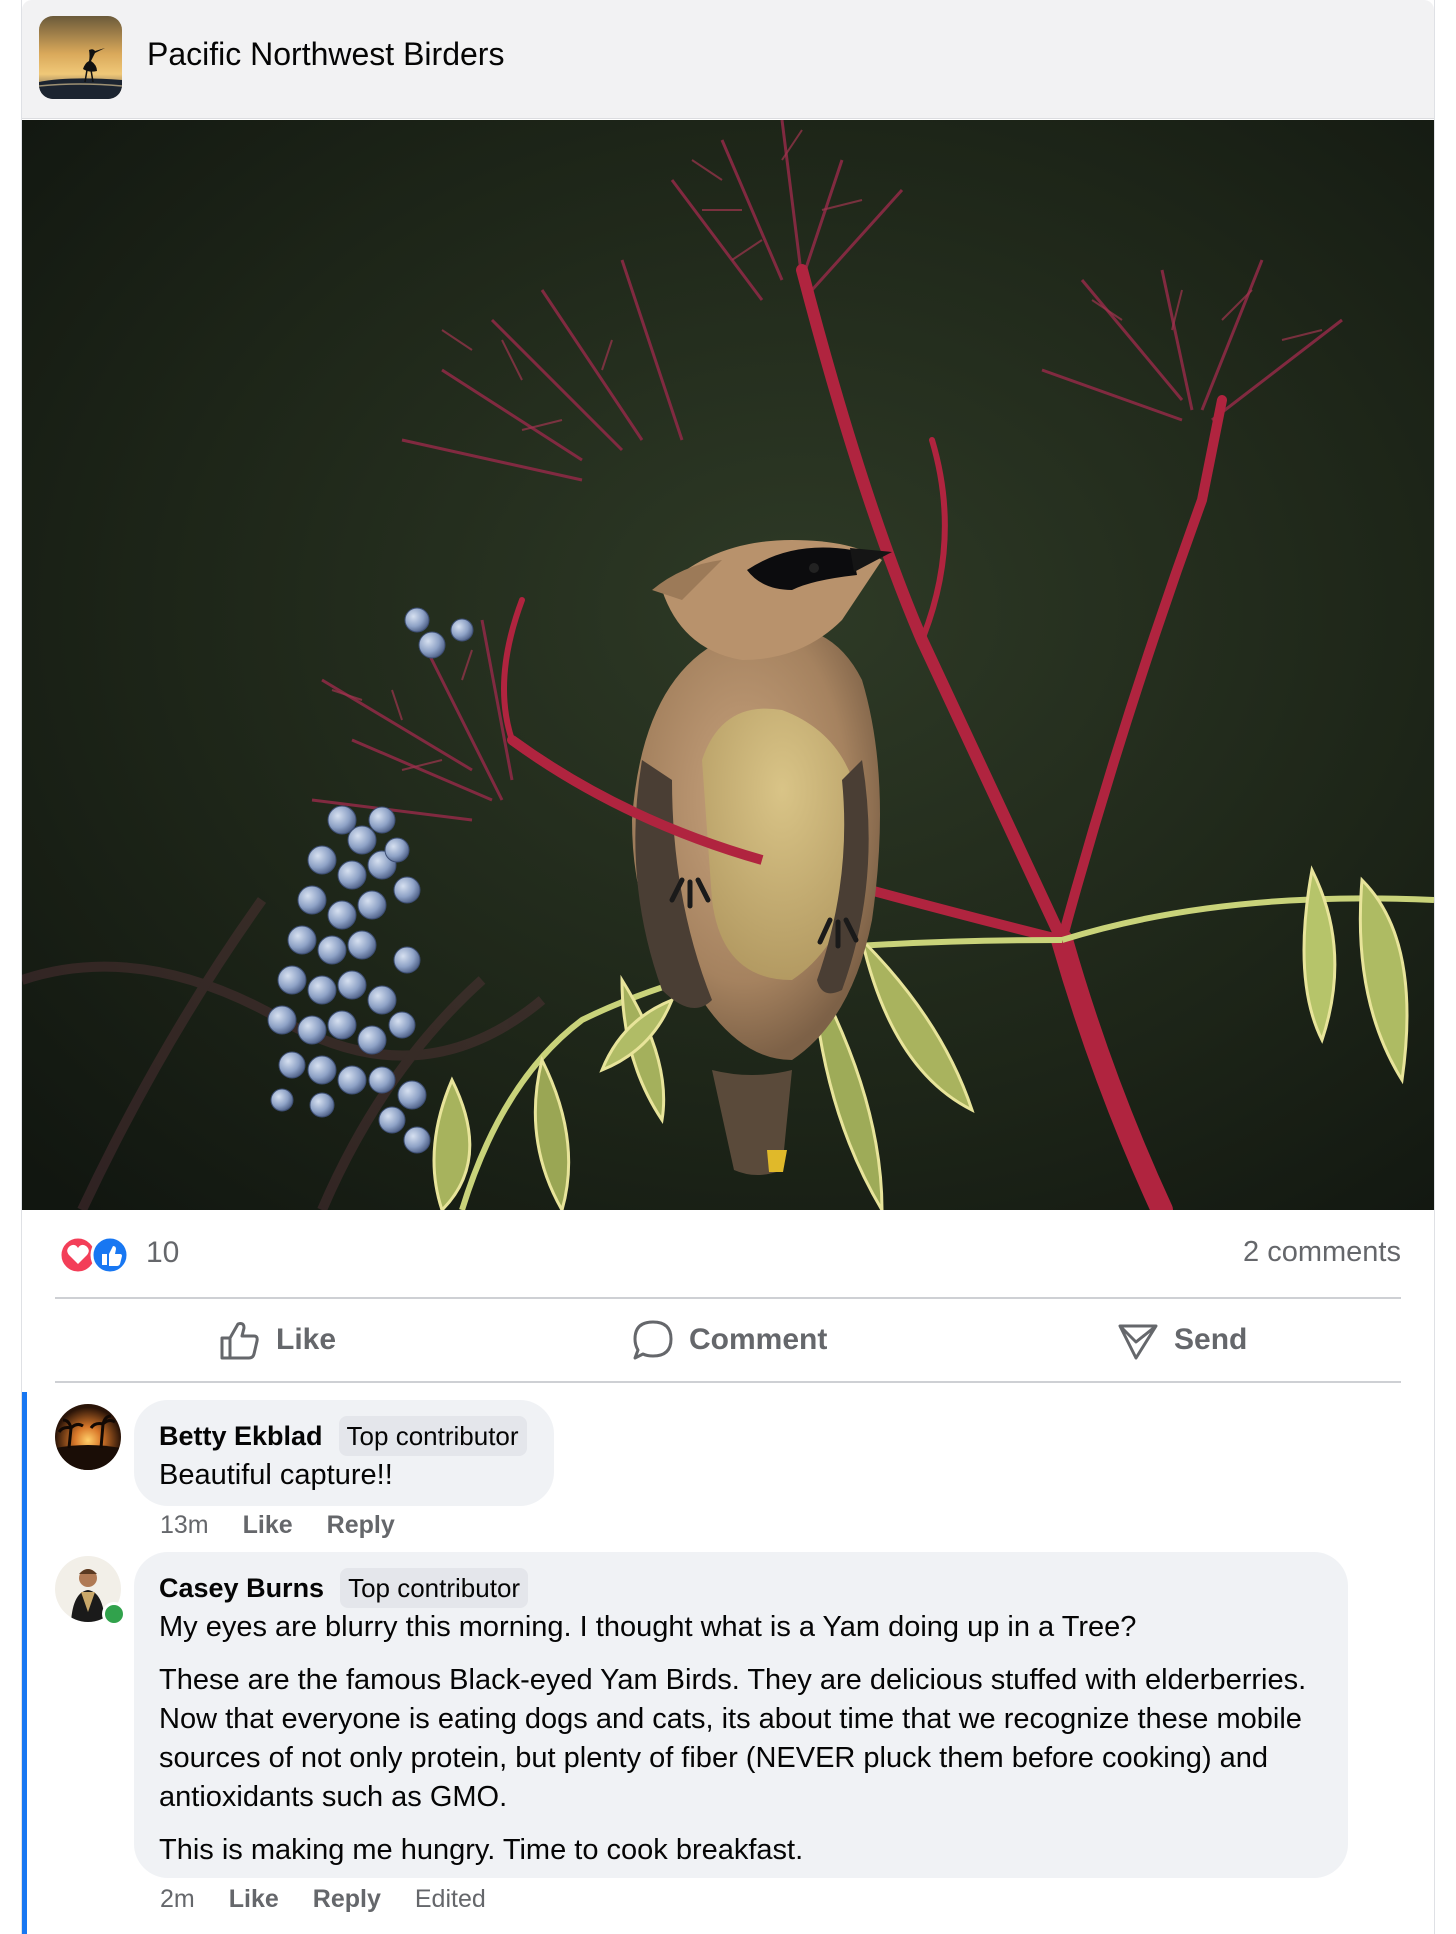  I want to click on reaction-icons, so click(94, 1255).